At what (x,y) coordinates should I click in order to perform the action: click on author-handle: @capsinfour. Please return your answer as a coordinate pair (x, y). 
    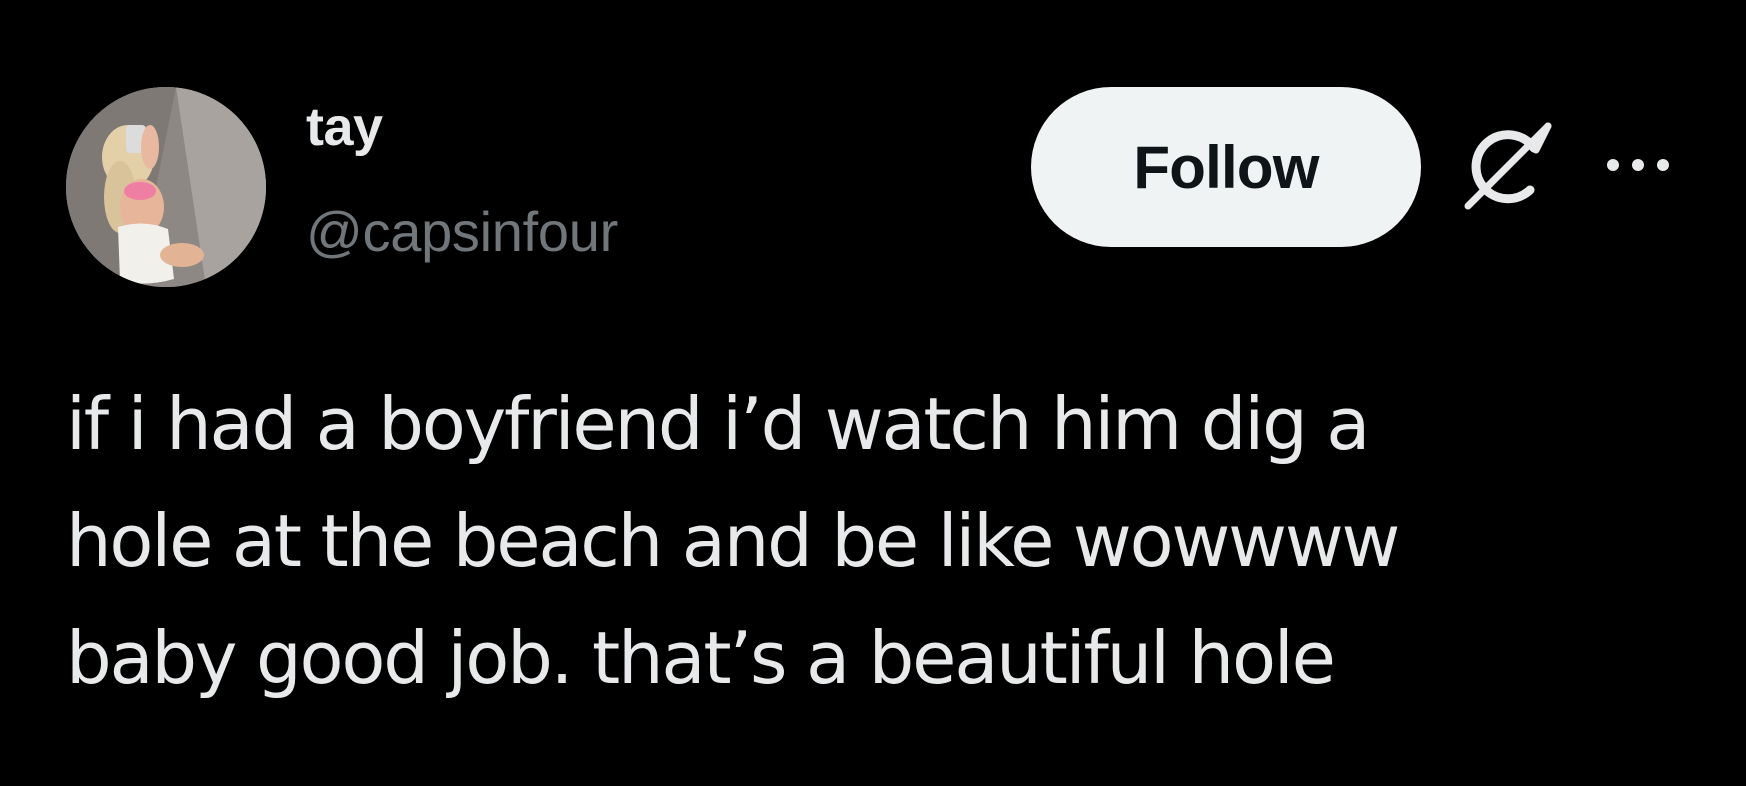
    Looking at the image, I should click on (462, 232).